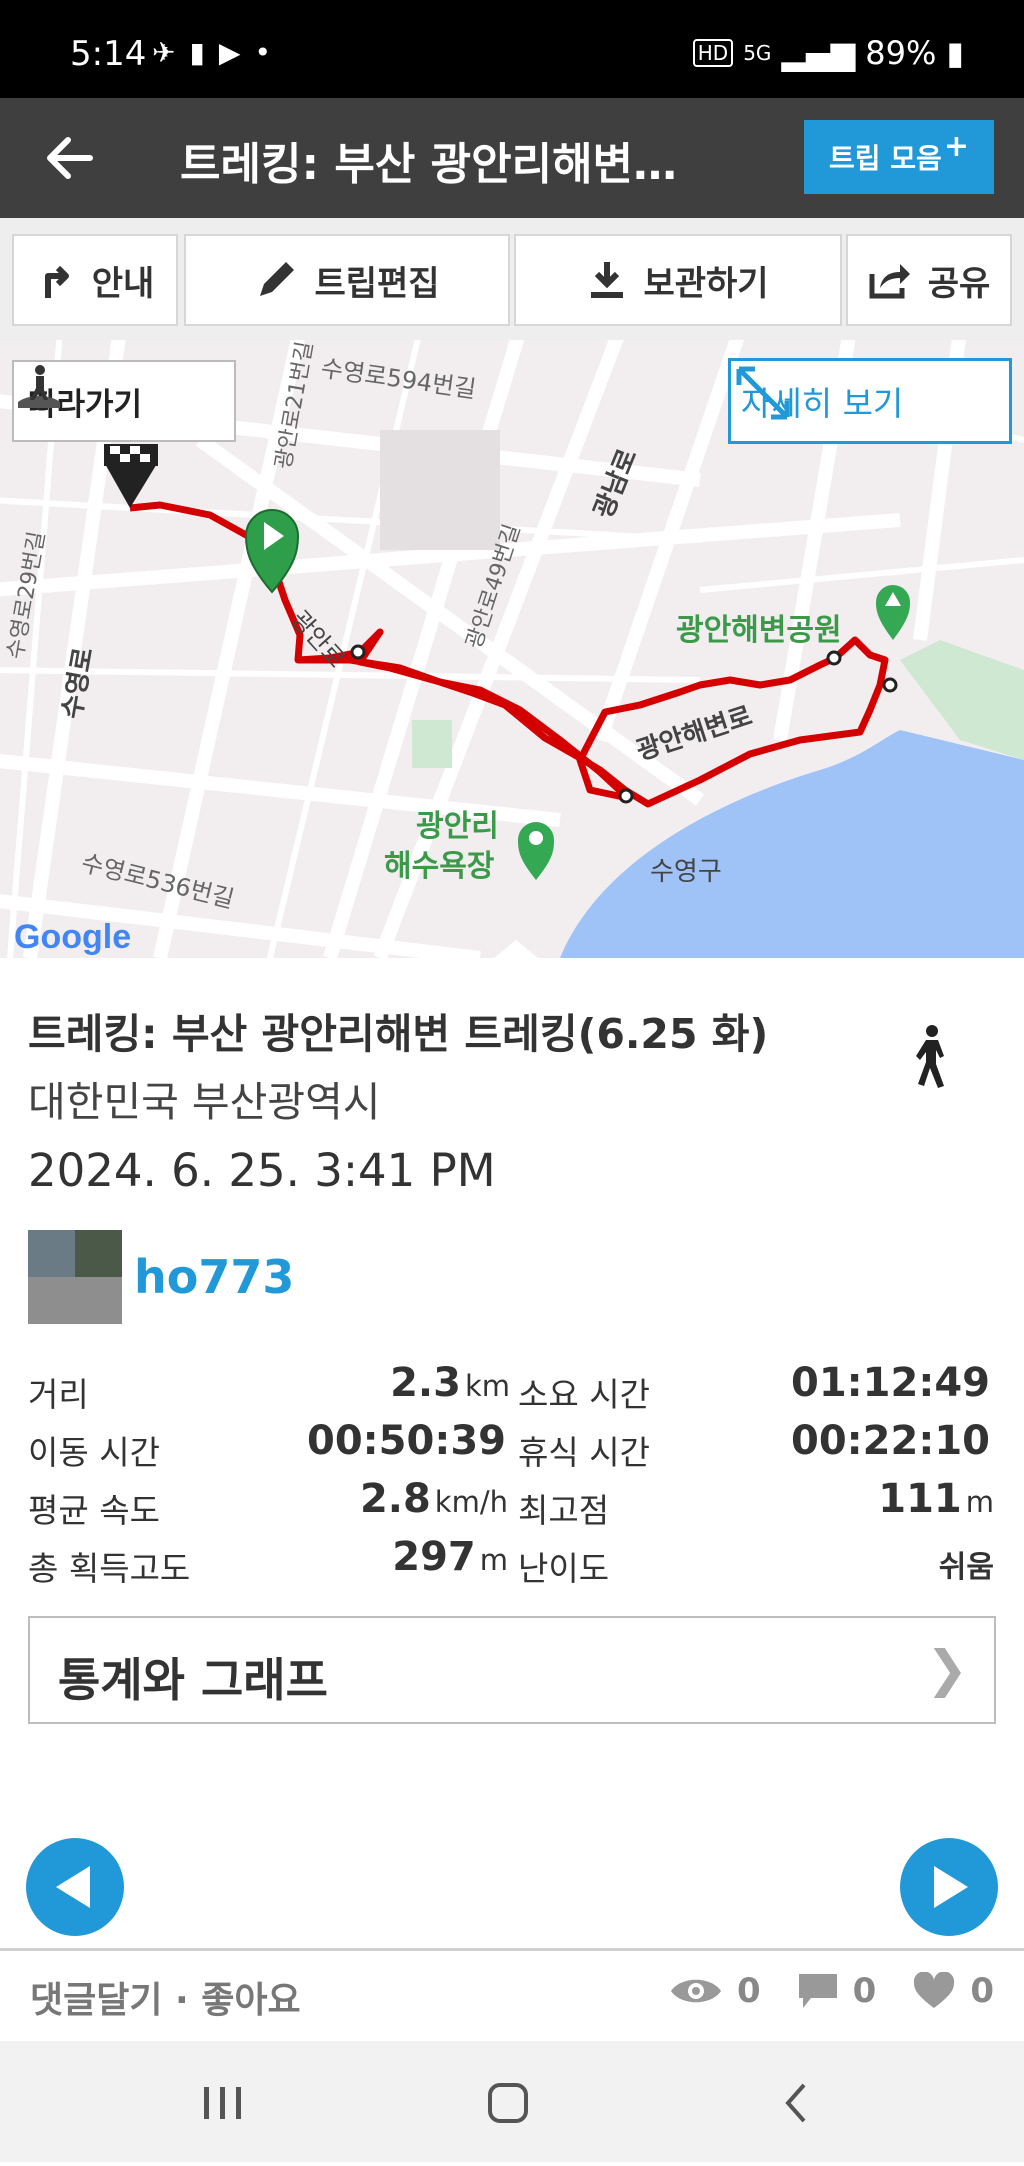 The height and width of the screenshot is (2166, 1024). Describe the element at coordinates (398, 378) in the screenshot. I see `map-label-road: 수영로594번길` at that location.